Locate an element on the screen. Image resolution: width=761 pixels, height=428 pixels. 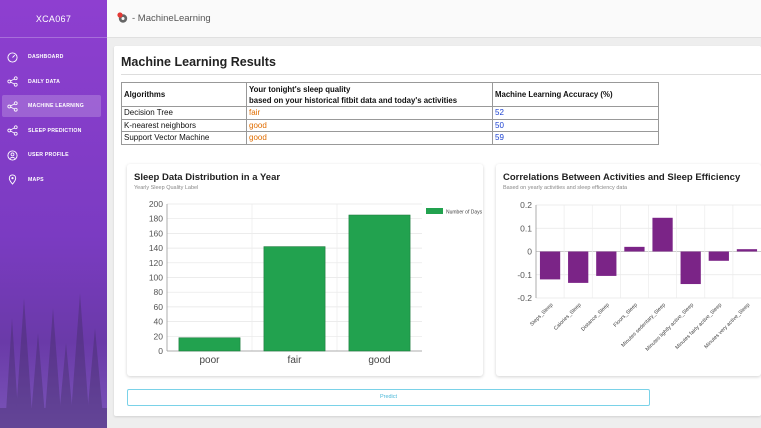
y-tick-label: 160 is located at coordinates (156, 233).